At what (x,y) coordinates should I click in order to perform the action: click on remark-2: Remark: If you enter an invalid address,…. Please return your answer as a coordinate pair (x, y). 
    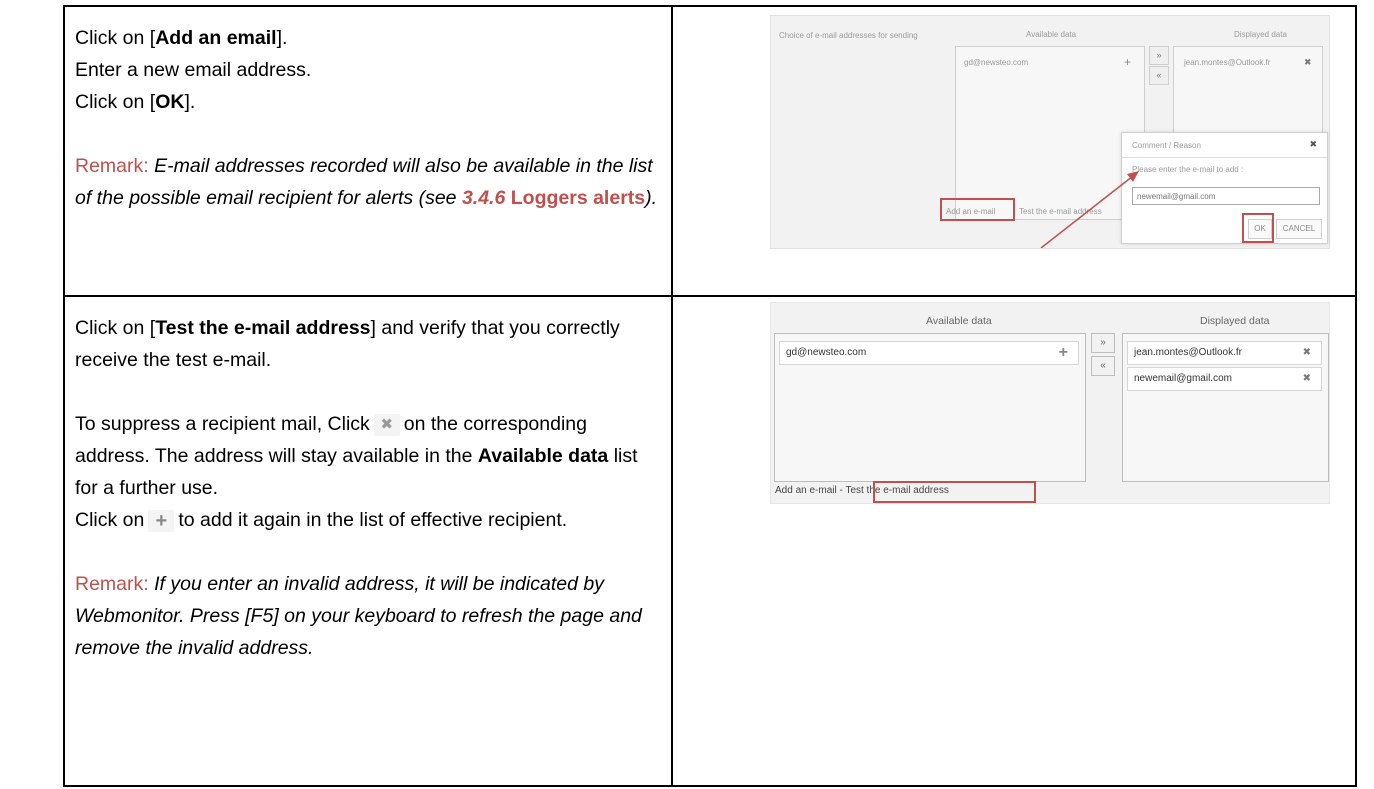
    Looking at the image, I should click on (358, 616).